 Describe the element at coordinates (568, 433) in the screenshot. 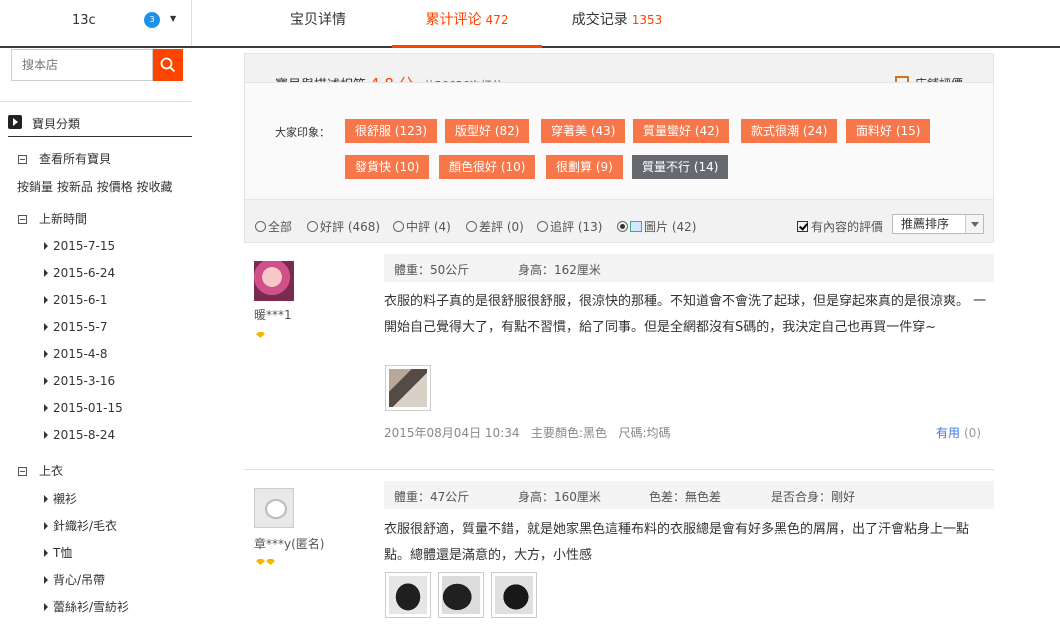

I see `review-color: 主要顏色:黑色` at that location.